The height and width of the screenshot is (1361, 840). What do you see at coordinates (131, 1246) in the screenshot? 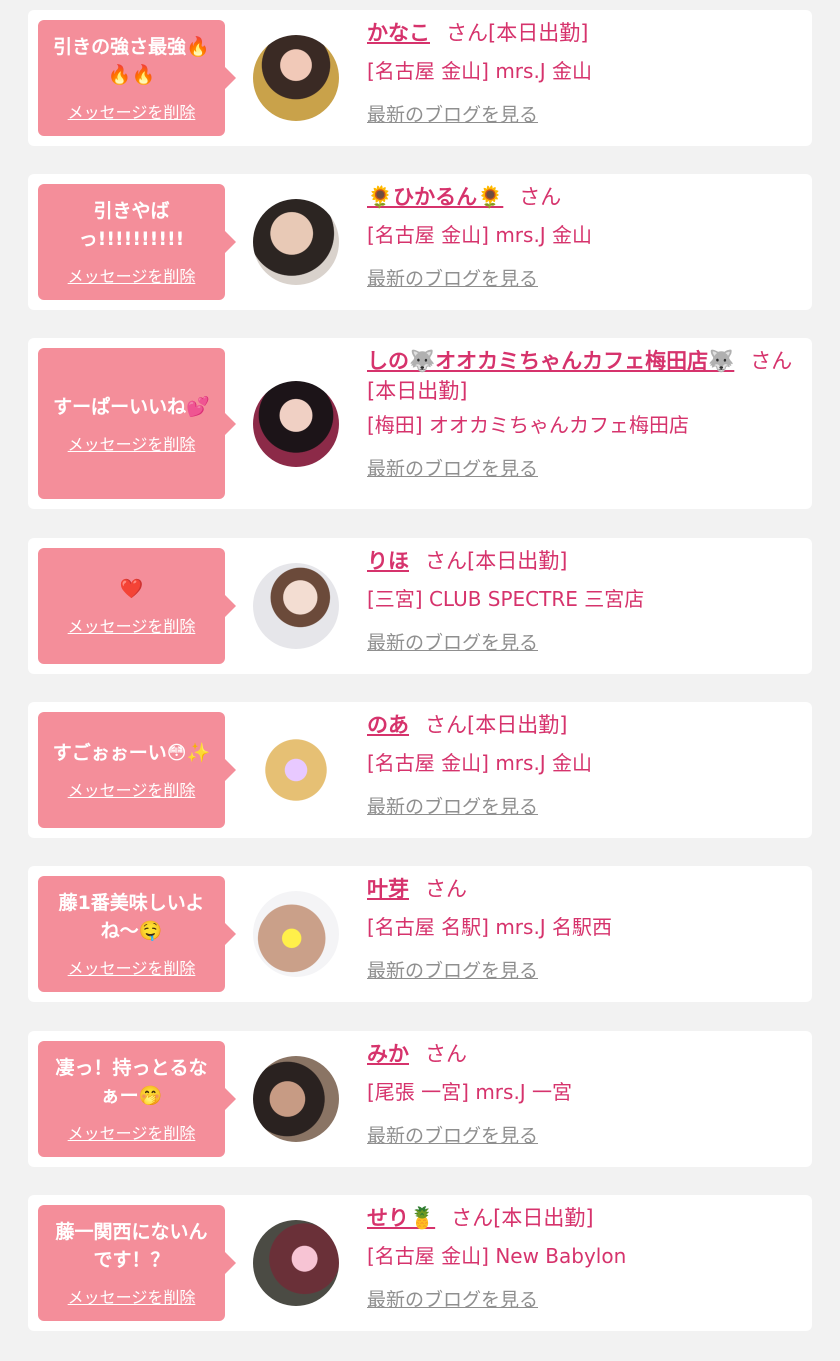
I see `message-text: 藤一関西にないんです！？` at bounding box center [131, 1246].